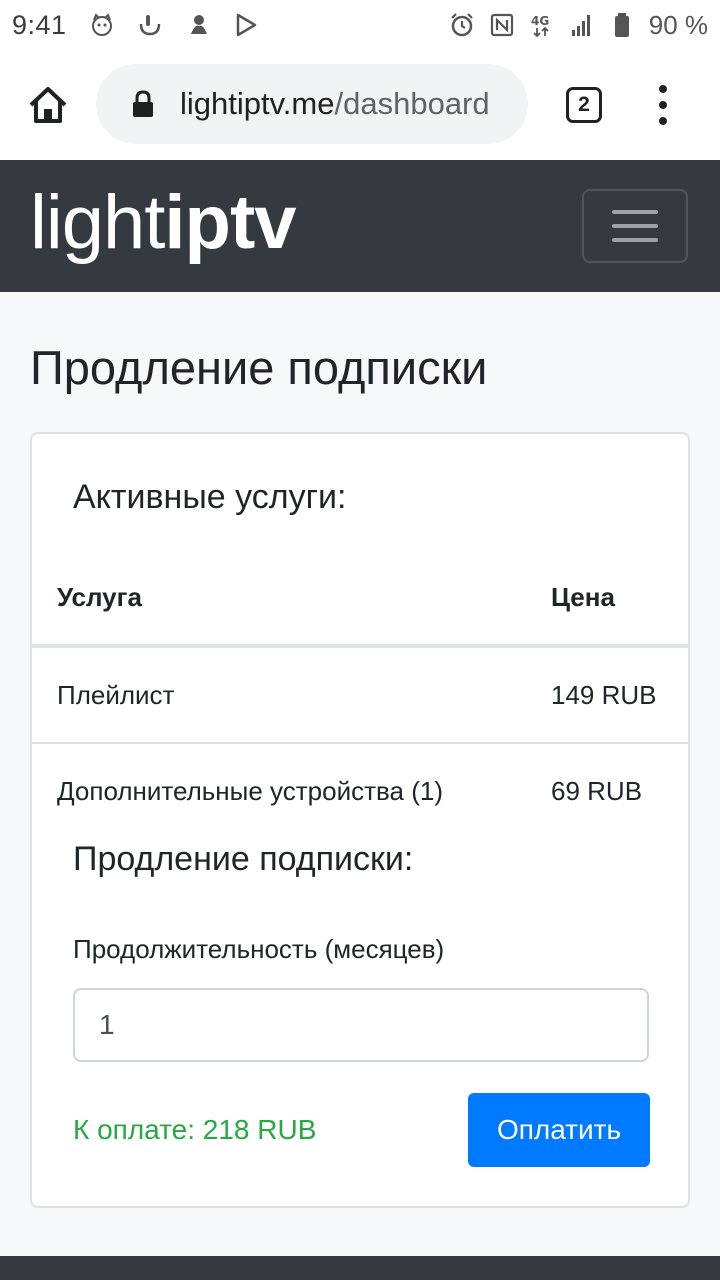 This screenshot has height=1280, width=720. I want to click on table-header-service: Услуга, so click(99, 597).